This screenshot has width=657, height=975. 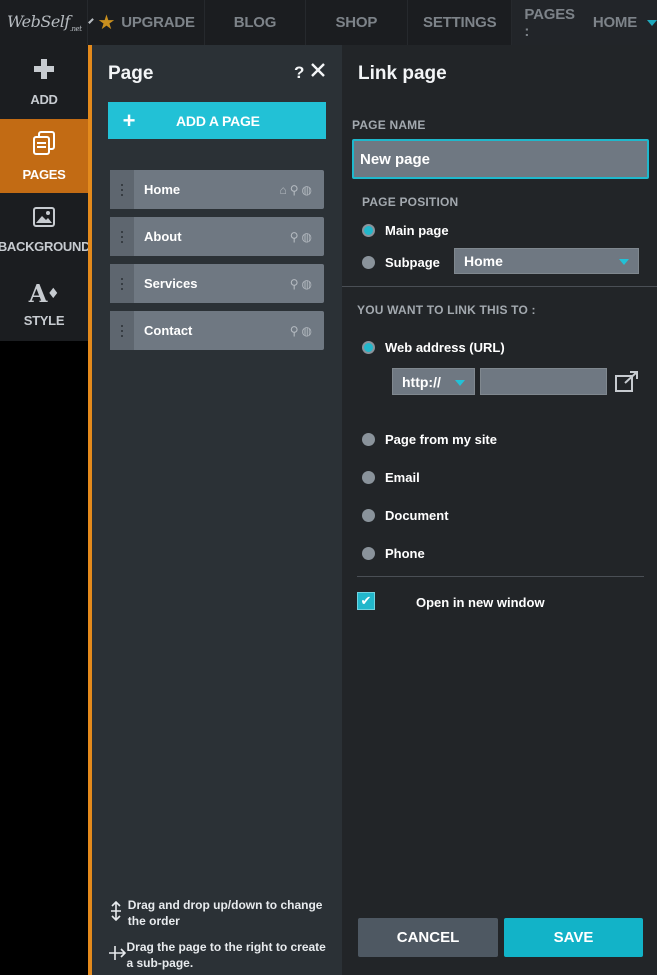 I want to click on page-item-label: Home, so click(x=162, y=189).